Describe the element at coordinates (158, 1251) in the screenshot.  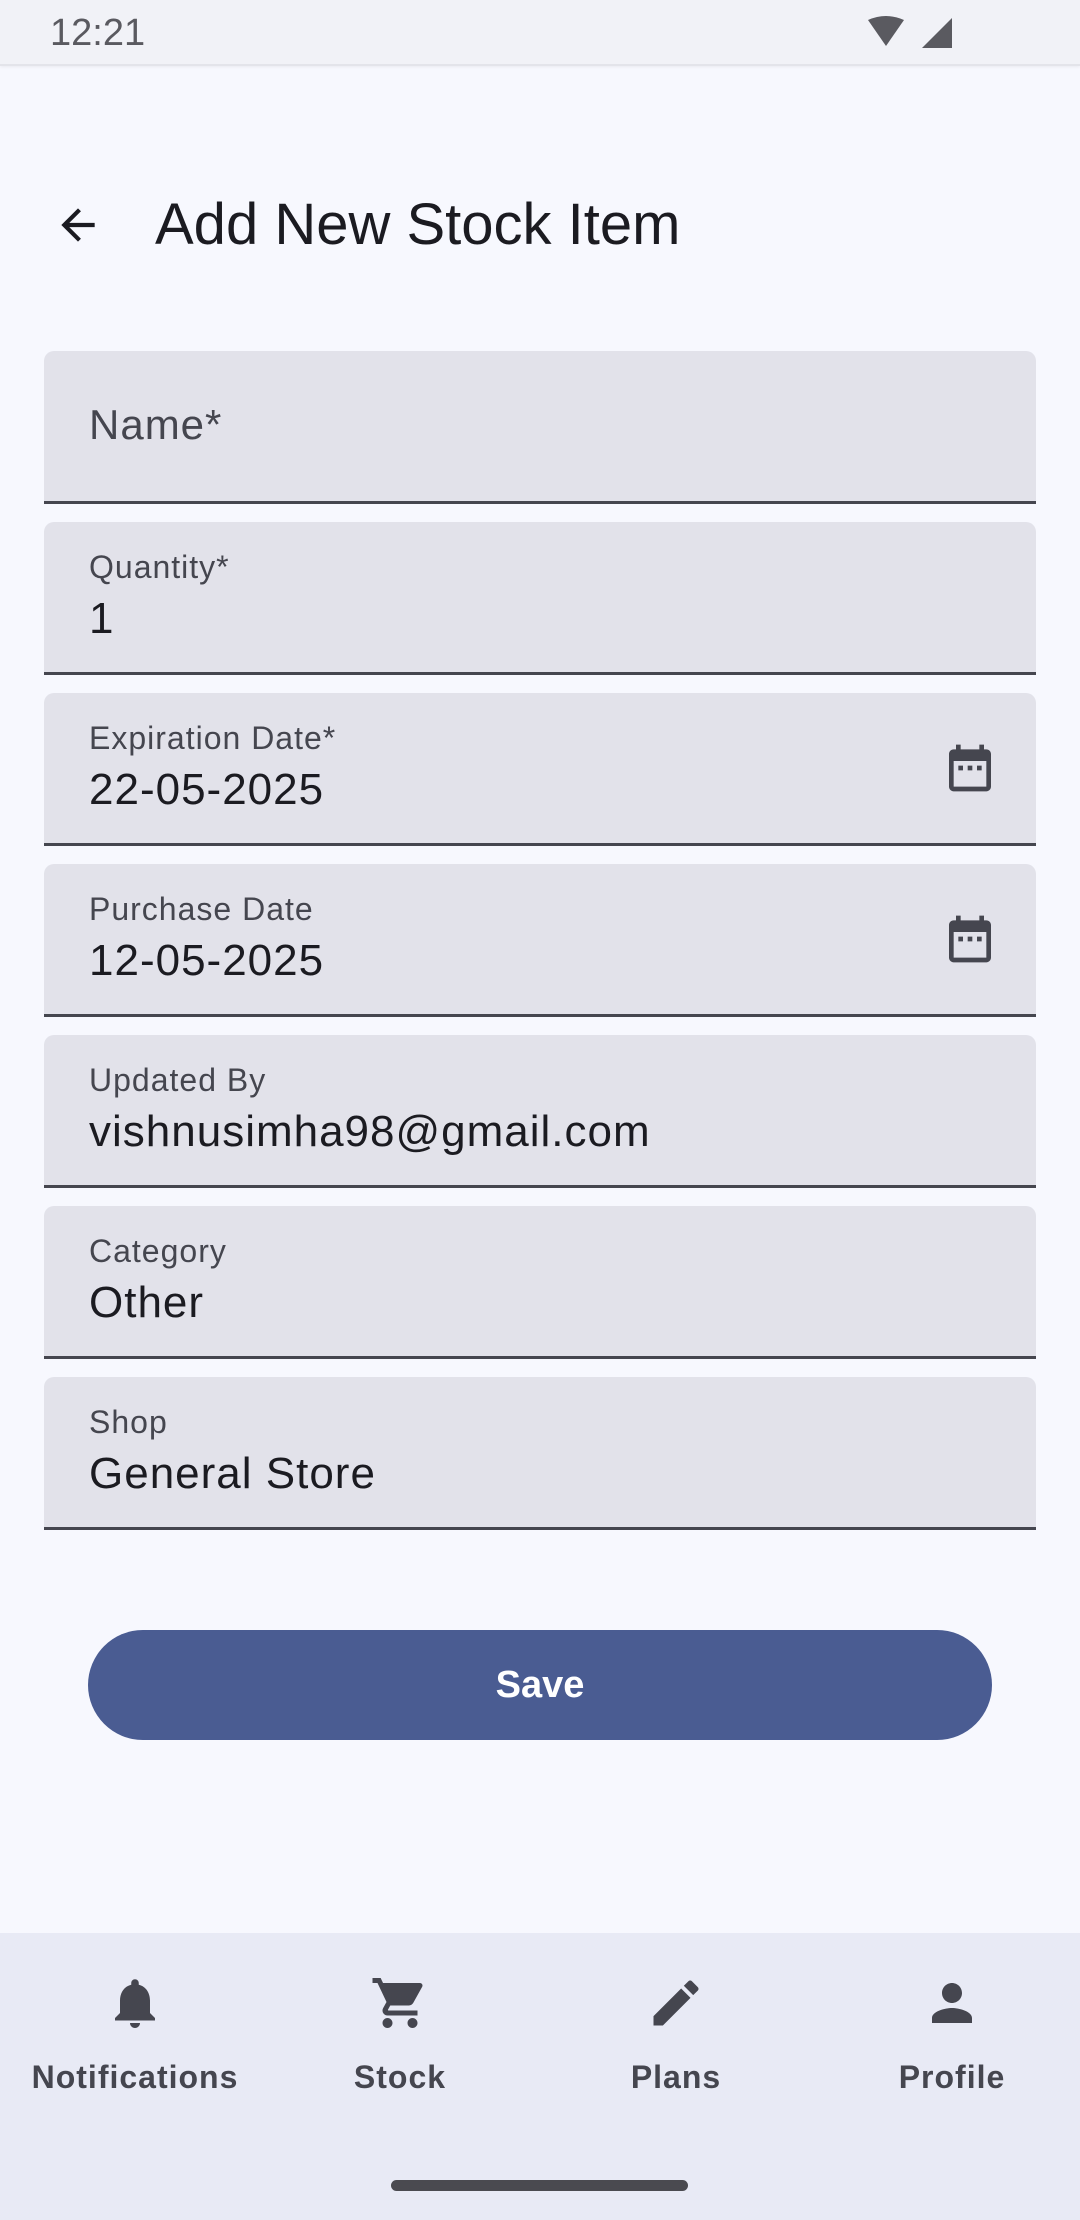
I see `category-label: Category` at that location.